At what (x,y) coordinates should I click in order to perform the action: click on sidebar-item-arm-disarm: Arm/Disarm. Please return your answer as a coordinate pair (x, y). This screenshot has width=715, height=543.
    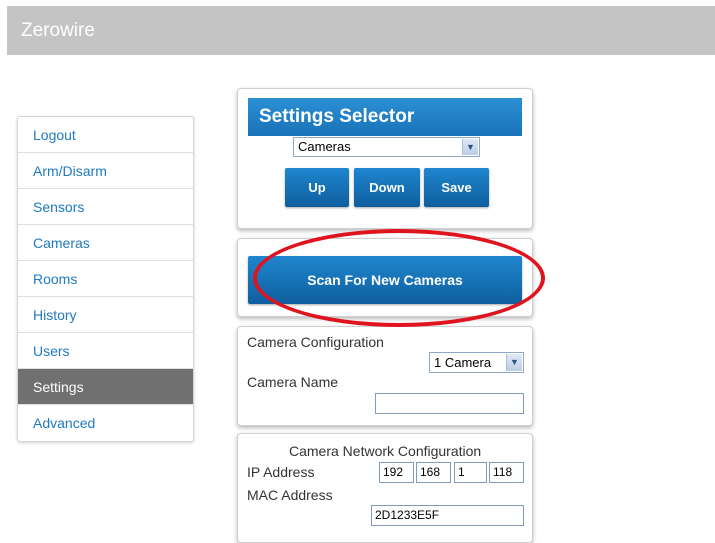
    Looking at the image, I should click on (105, 171).